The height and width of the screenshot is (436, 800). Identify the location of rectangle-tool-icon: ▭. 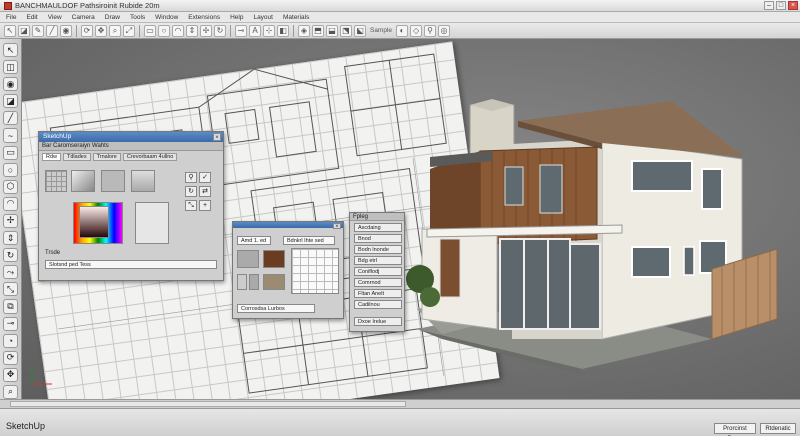
(10, 152).